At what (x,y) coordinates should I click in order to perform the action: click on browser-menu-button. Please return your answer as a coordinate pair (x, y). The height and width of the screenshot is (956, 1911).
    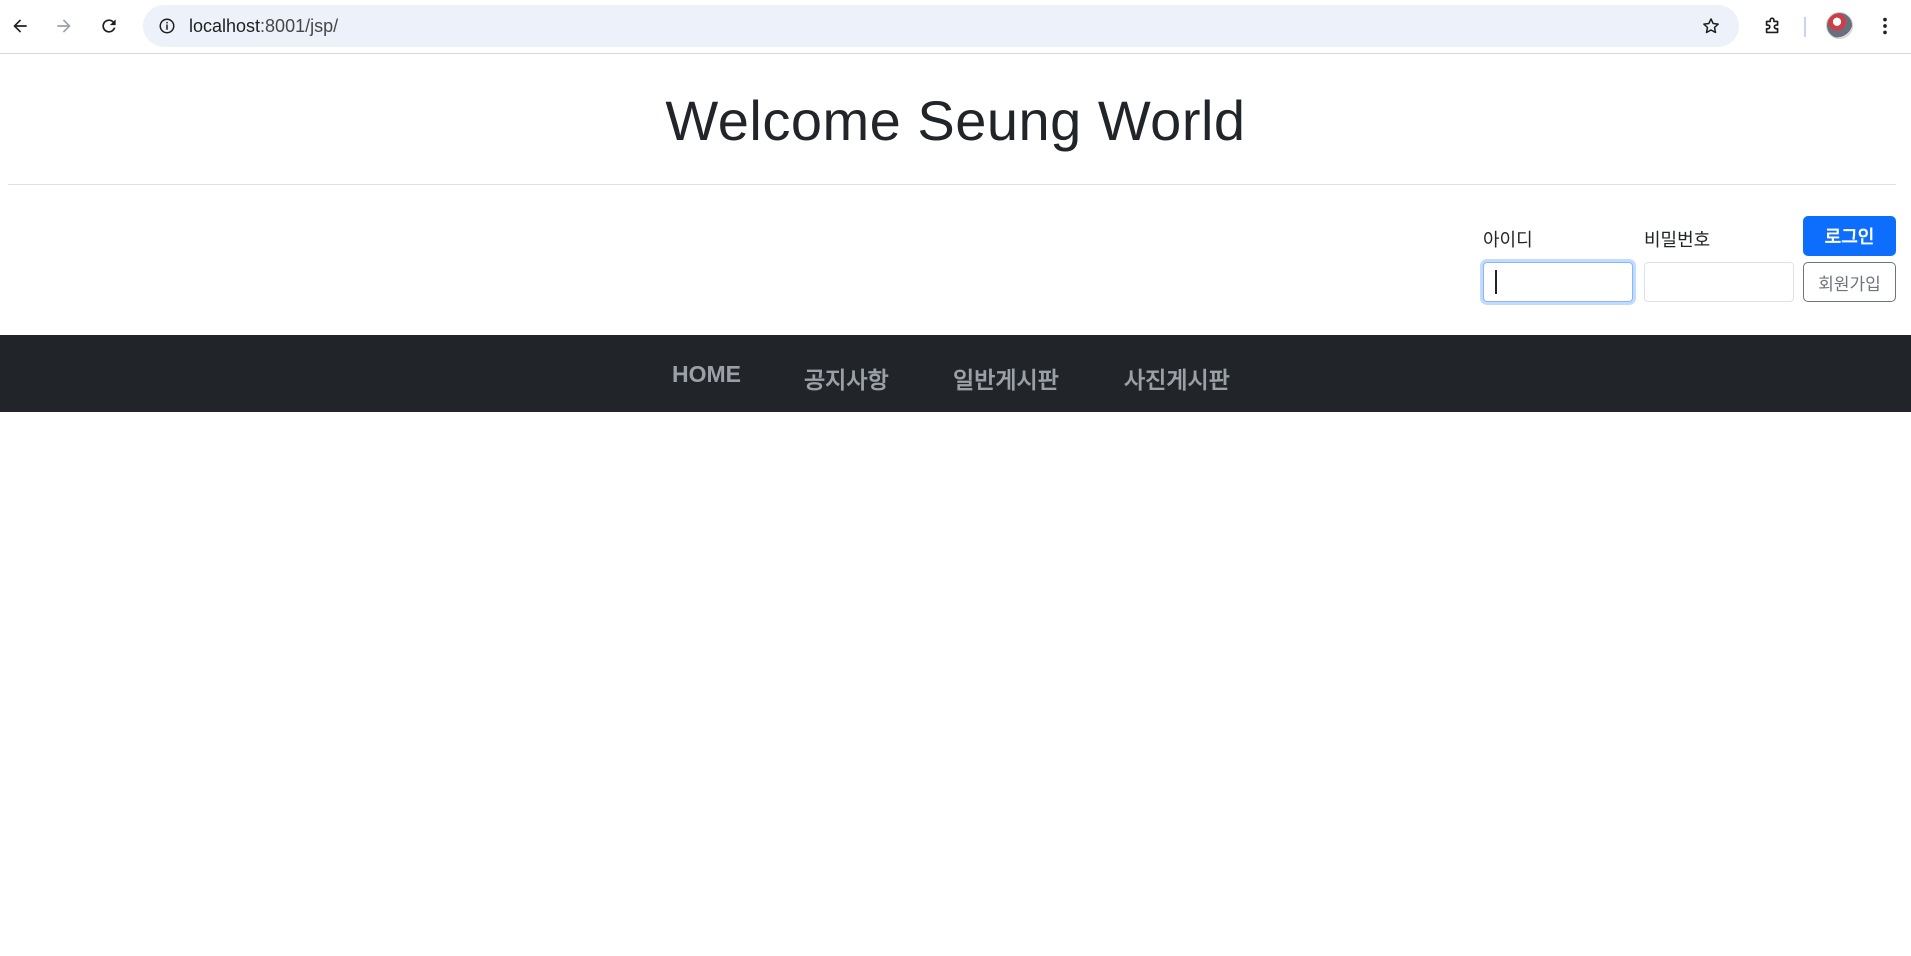
    Looking at the image, I should click on (1885, 26).